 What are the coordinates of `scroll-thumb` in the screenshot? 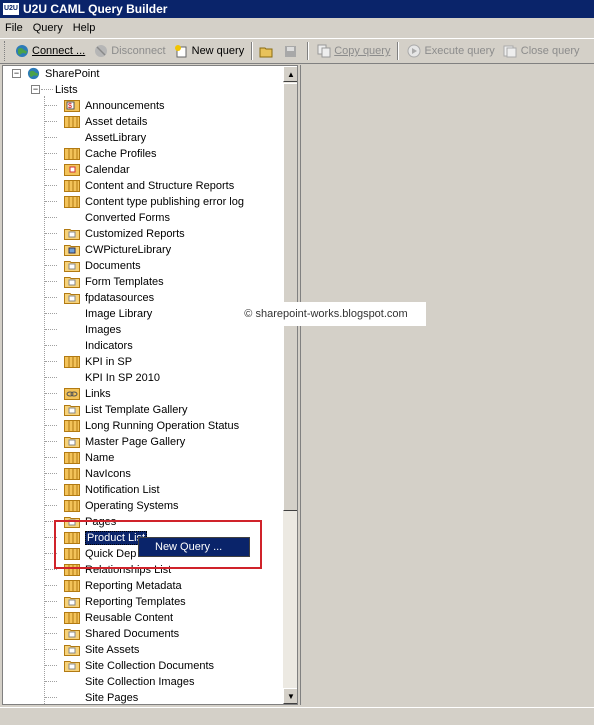 It's located at (290, 297).